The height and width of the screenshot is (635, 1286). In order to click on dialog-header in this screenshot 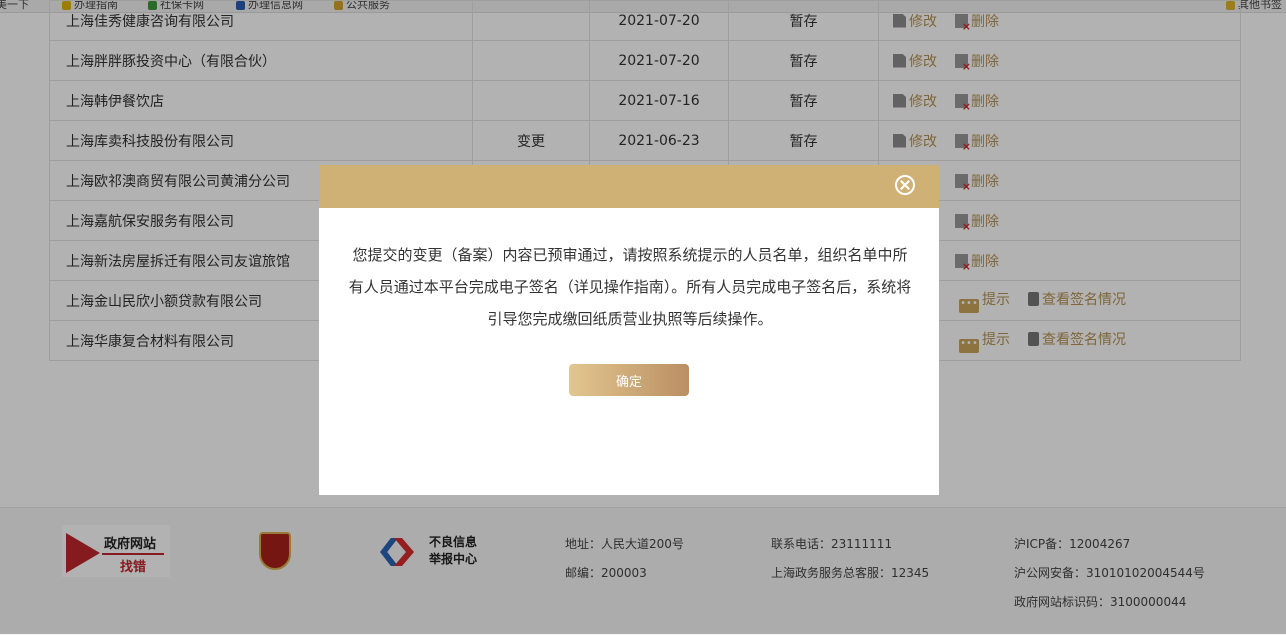, I will do `click(629, 186)`.